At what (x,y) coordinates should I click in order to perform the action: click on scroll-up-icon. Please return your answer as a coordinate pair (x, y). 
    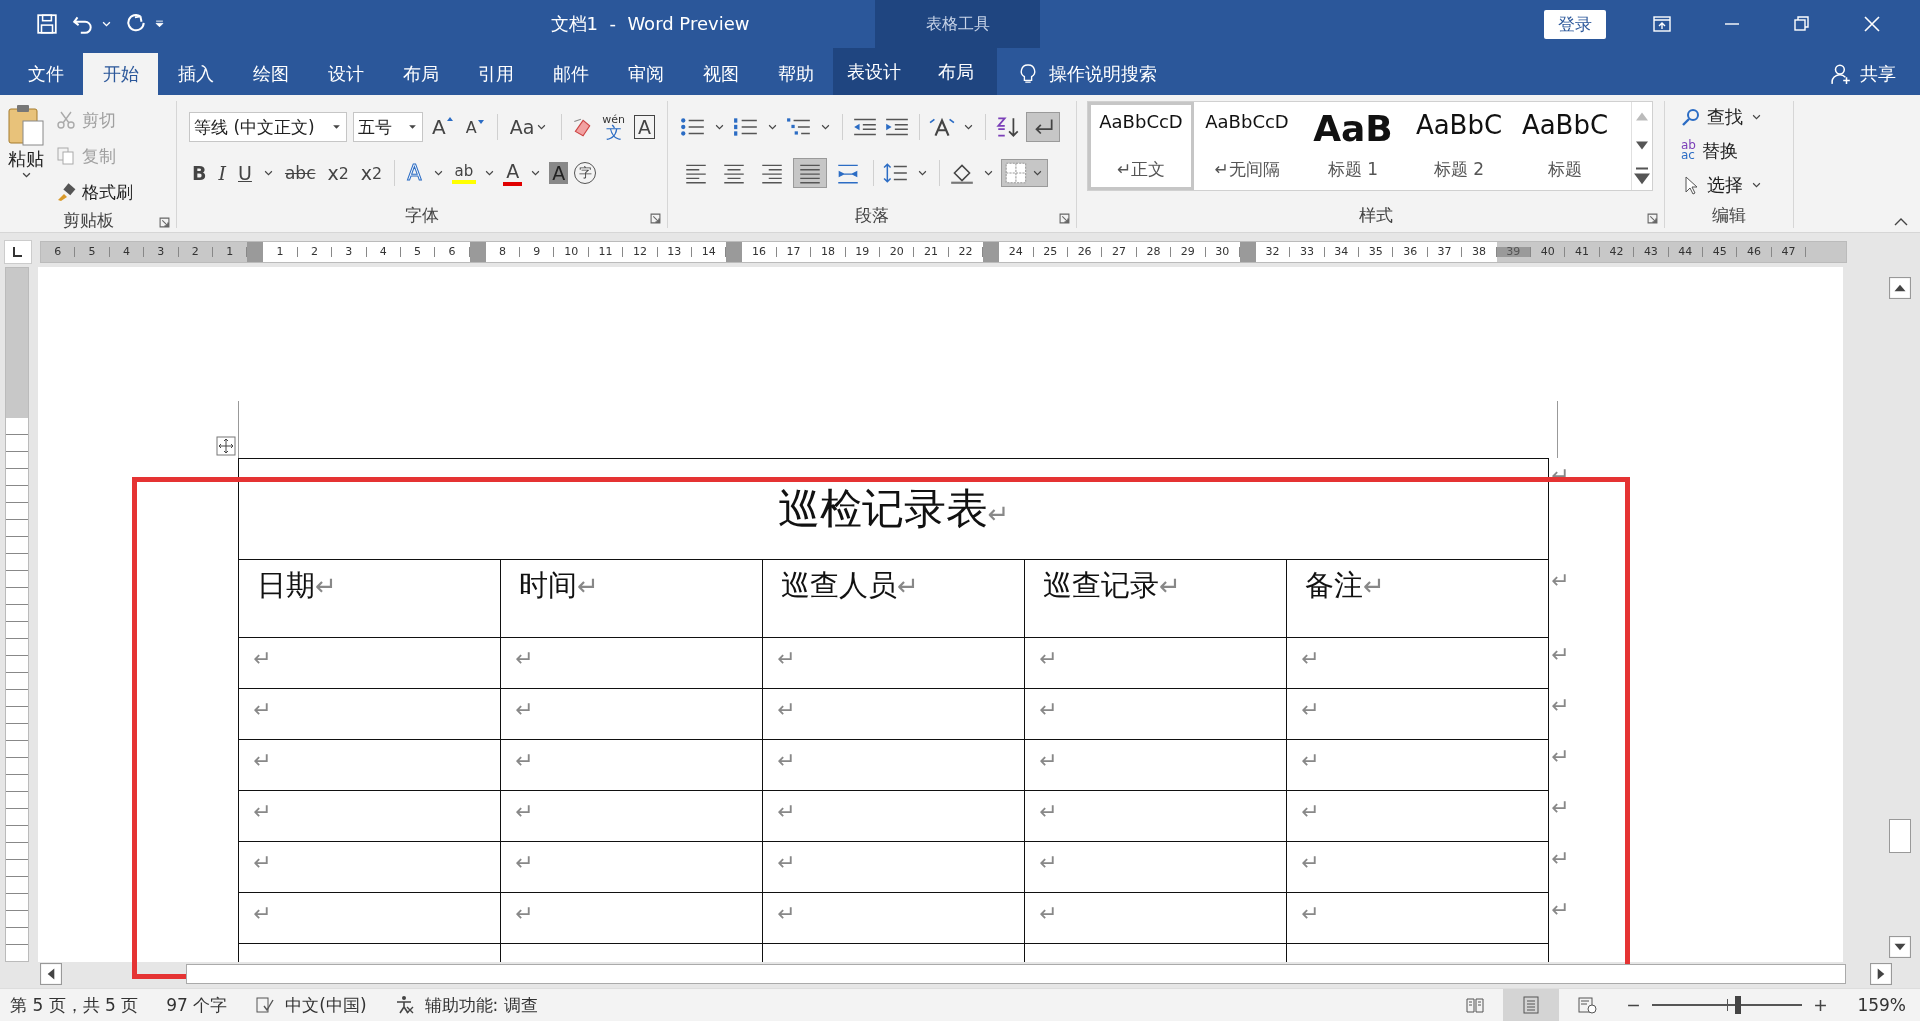
    Looking at the image, I should click on (1900, 288).